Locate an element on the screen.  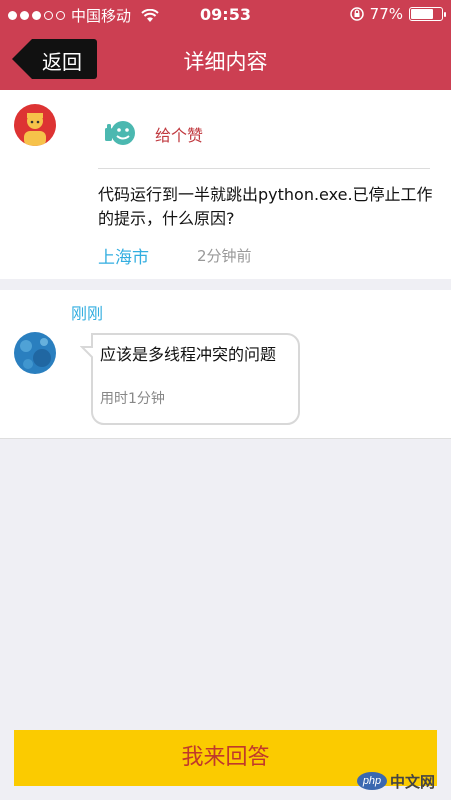
page-title: 详细内容 is located at coordinates (225, 62).